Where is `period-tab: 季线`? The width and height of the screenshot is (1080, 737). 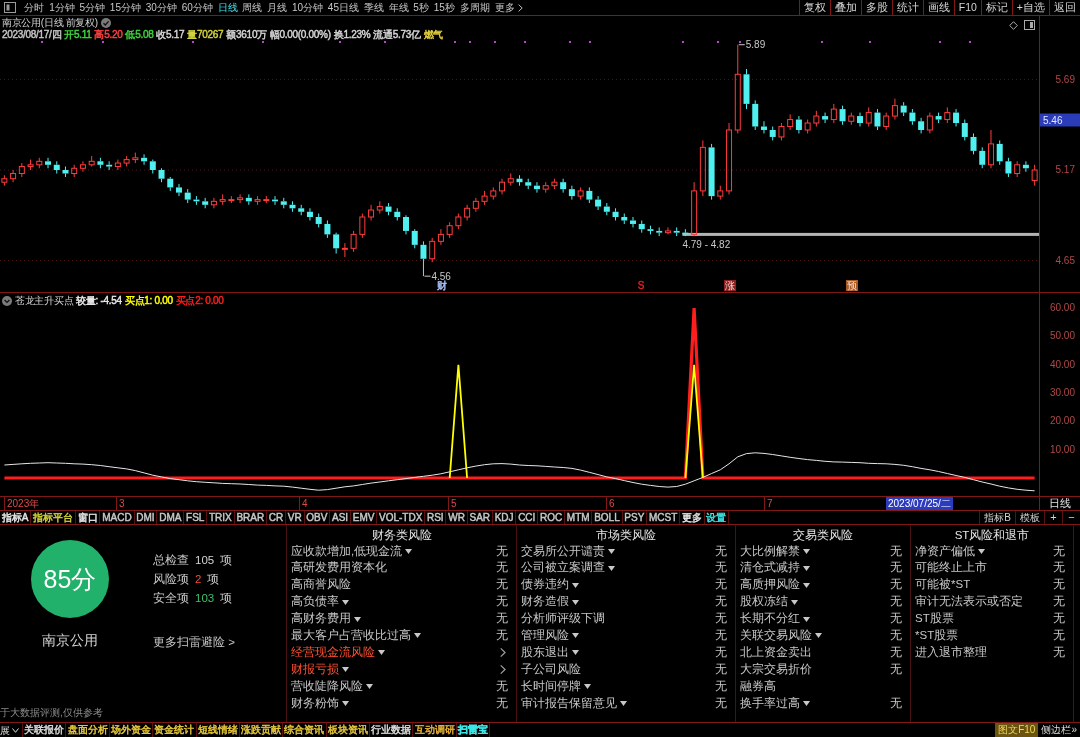 period-tab: 季线 is located at coordinates (374, 7).